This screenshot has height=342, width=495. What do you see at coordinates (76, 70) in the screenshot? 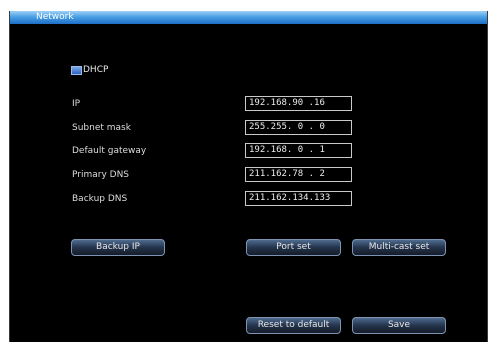
I see `checkbox-icon` at bounding box center [76, 70].